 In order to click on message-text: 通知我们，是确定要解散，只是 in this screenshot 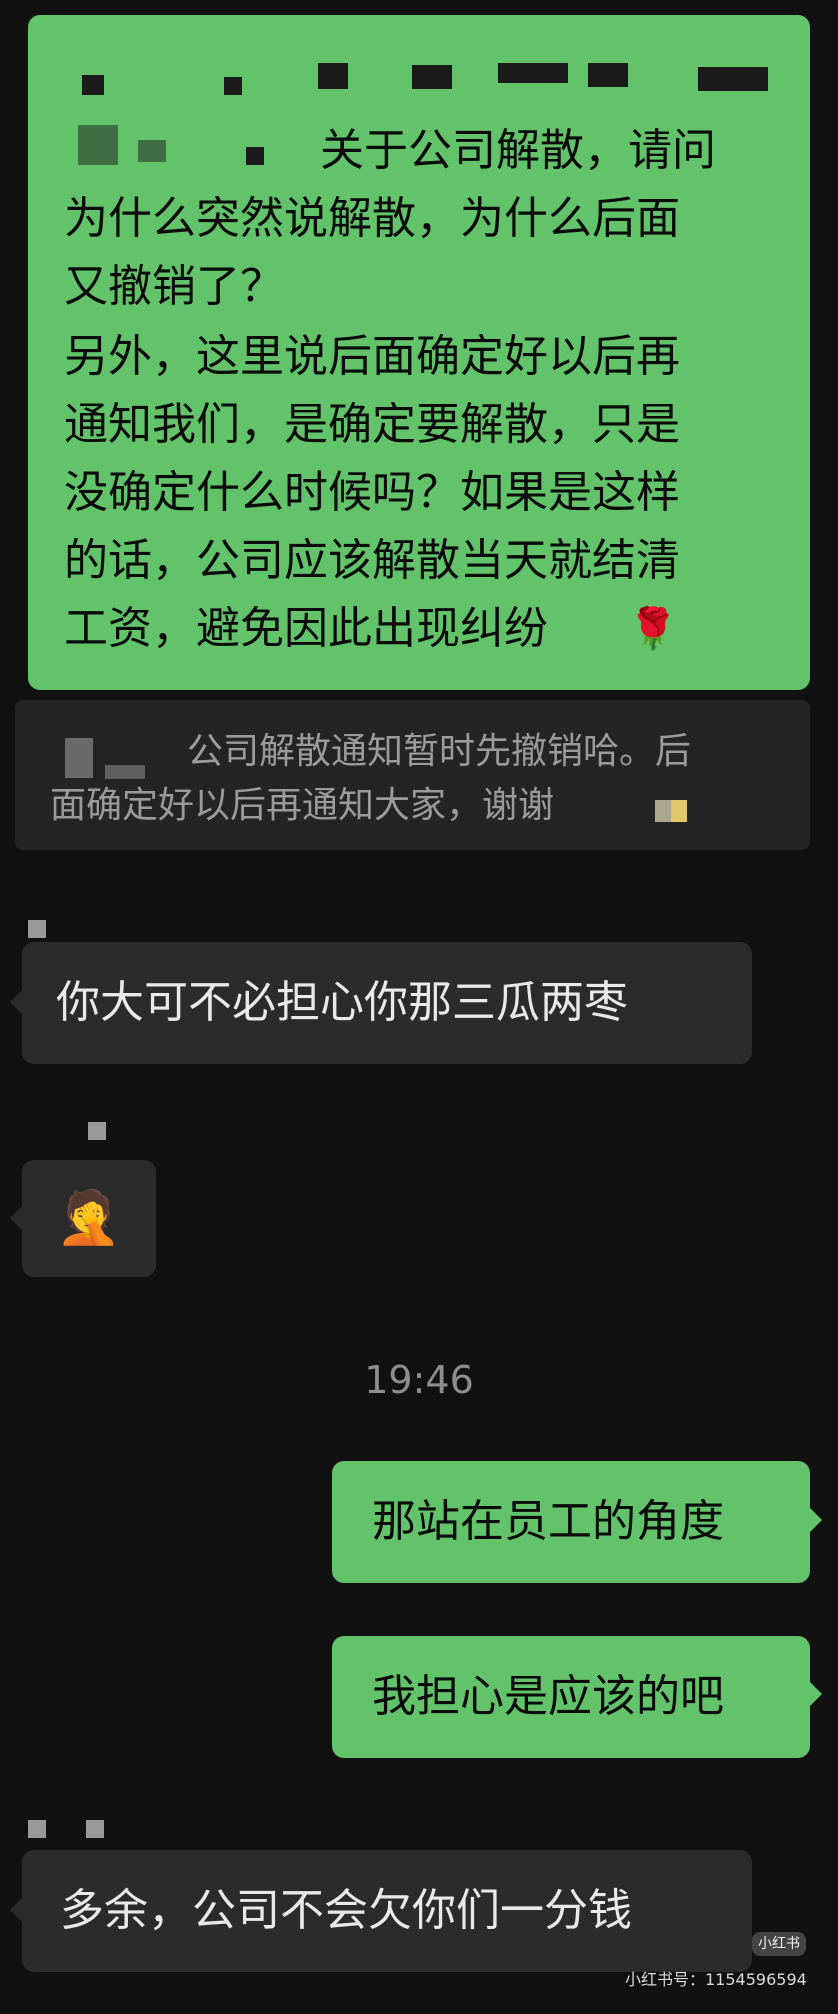, I will do `click(372, 424)`.